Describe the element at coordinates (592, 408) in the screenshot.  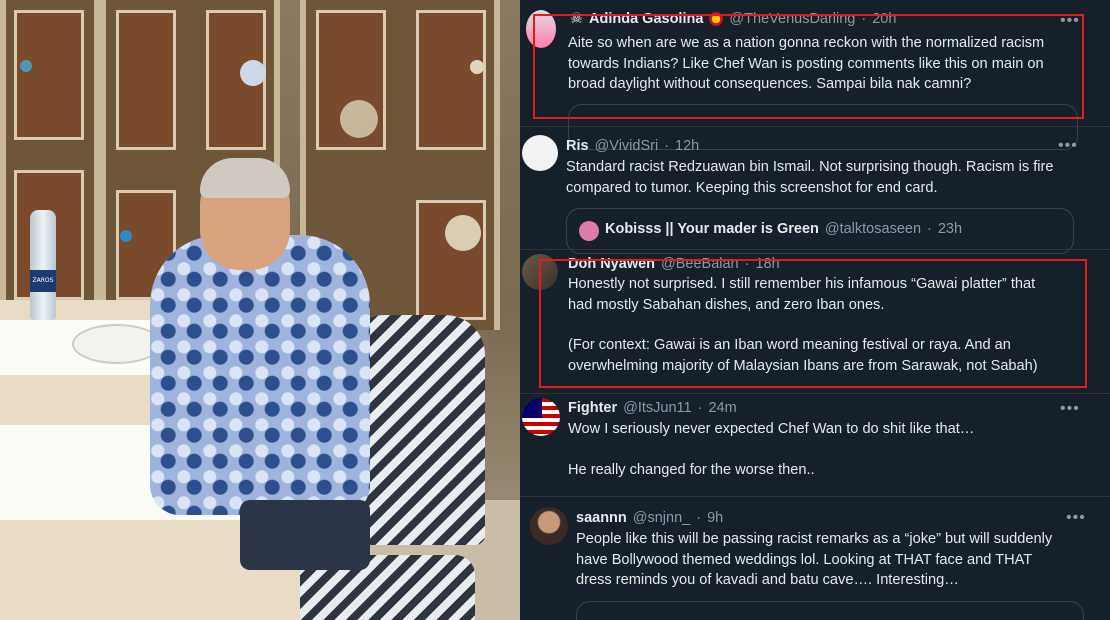
I see `author-name: Fighter` at that location.